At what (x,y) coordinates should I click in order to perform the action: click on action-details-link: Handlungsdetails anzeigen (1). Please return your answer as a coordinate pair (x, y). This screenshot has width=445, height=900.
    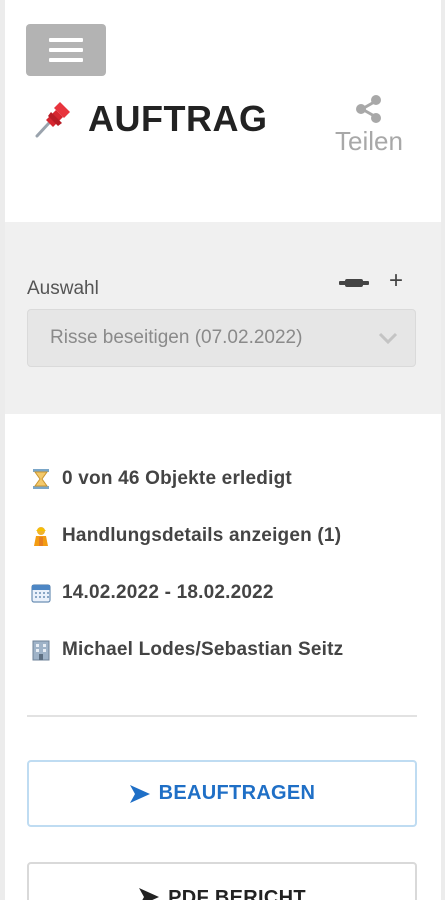
    Looking at the image, I should click on (185, 536).